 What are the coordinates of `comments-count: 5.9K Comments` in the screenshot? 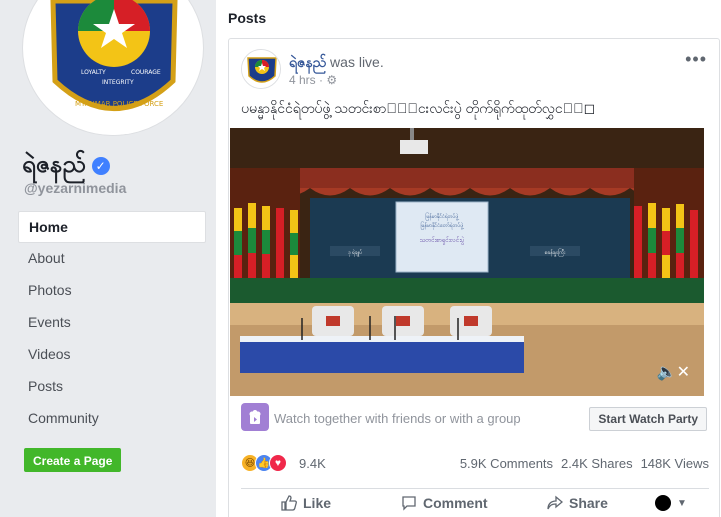 It's located at (506, 463).